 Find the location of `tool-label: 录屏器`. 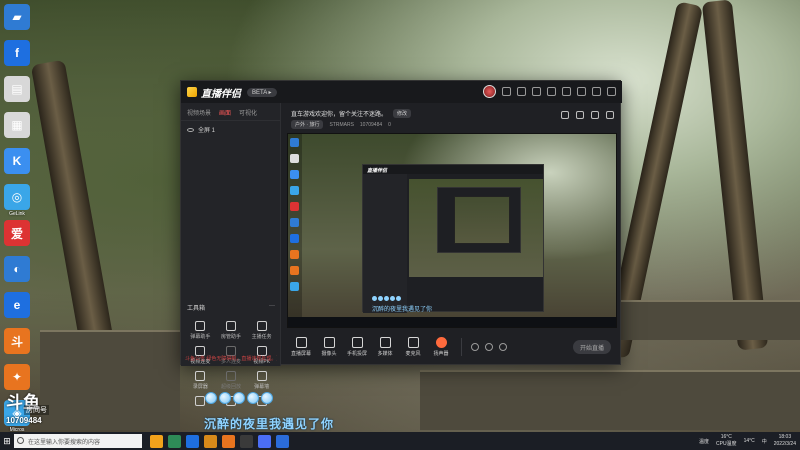

tool-label: 录屏器 is located at coordinates (200, 387).